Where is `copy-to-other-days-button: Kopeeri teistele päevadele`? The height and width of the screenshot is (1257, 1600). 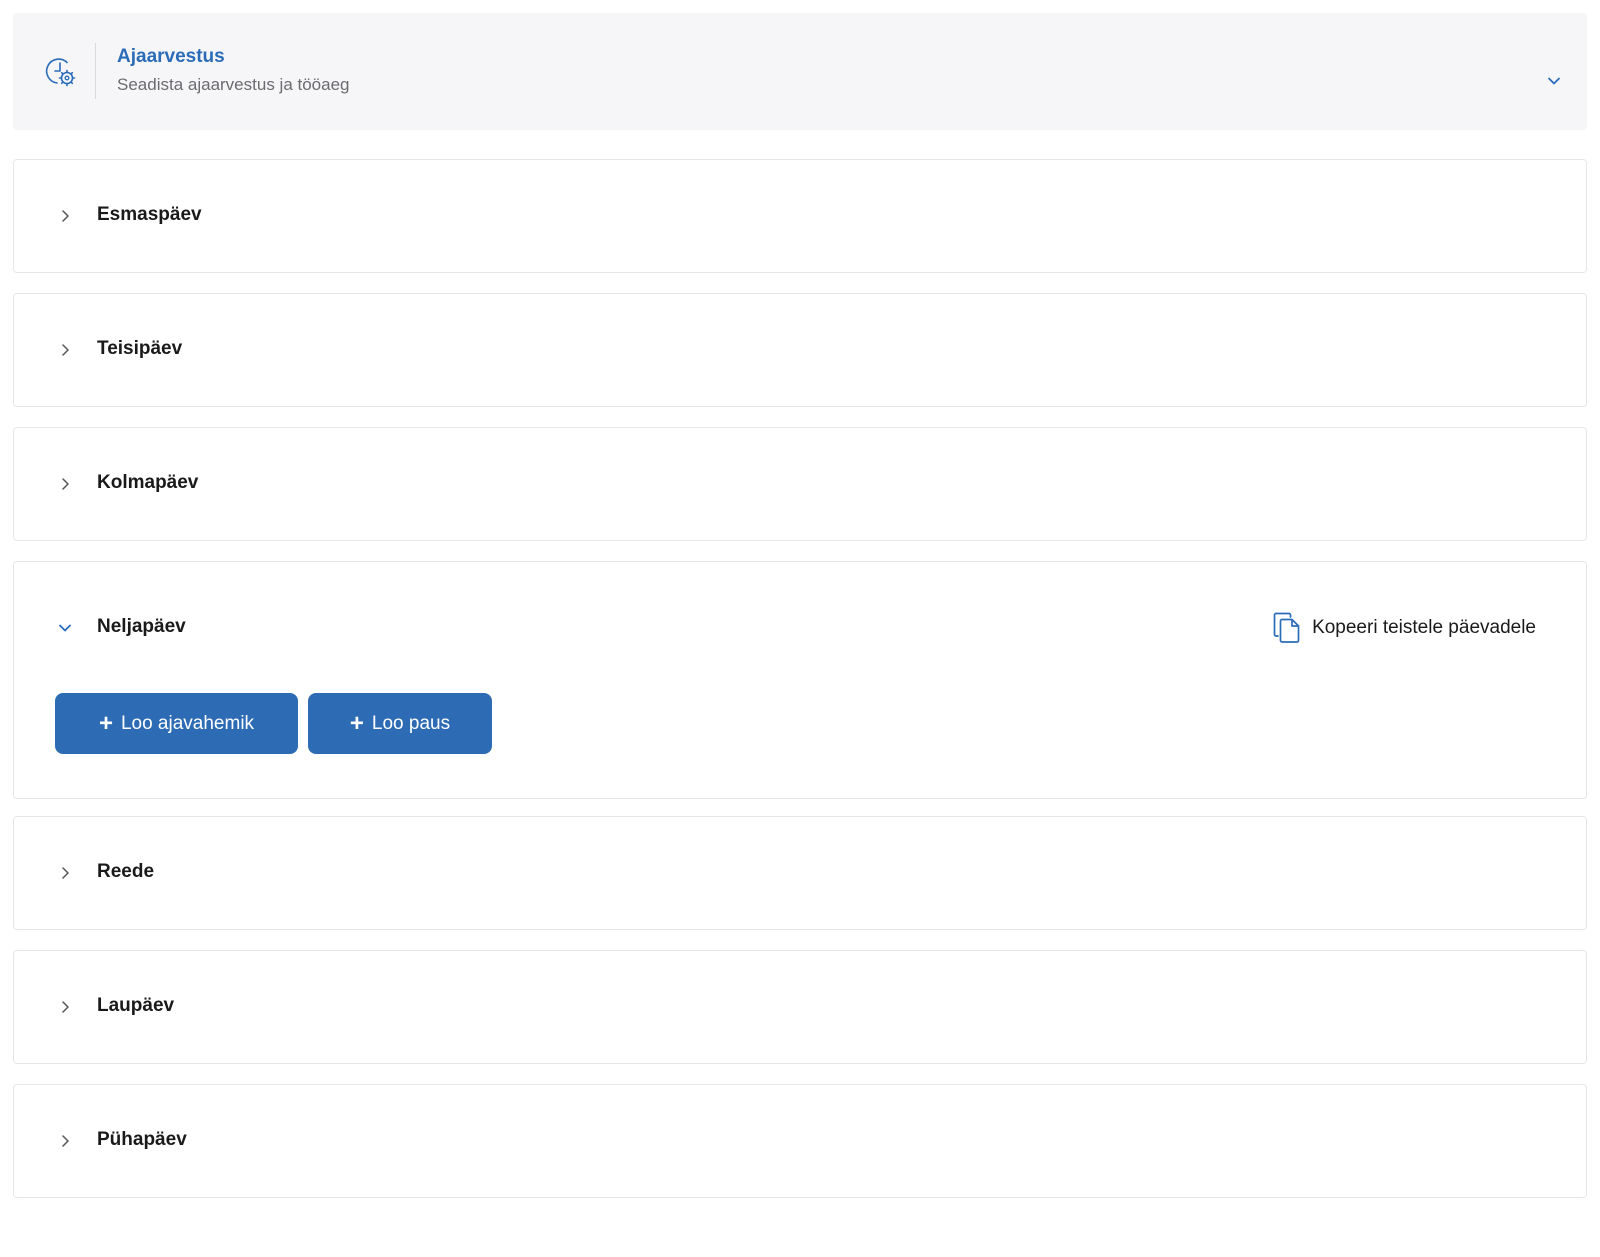 copy-to-other-days-button: Kopeeri teistele päevadele is located at coordinates (1404, 628).